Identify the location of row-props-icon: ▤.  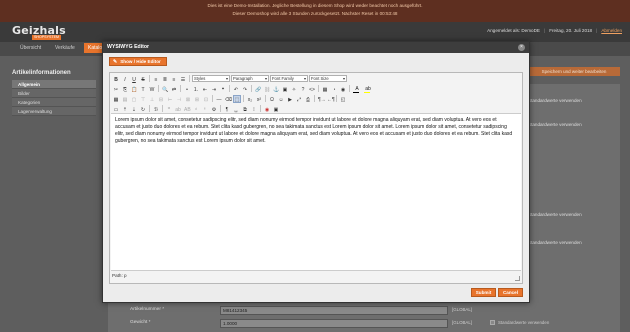
(125, 99).